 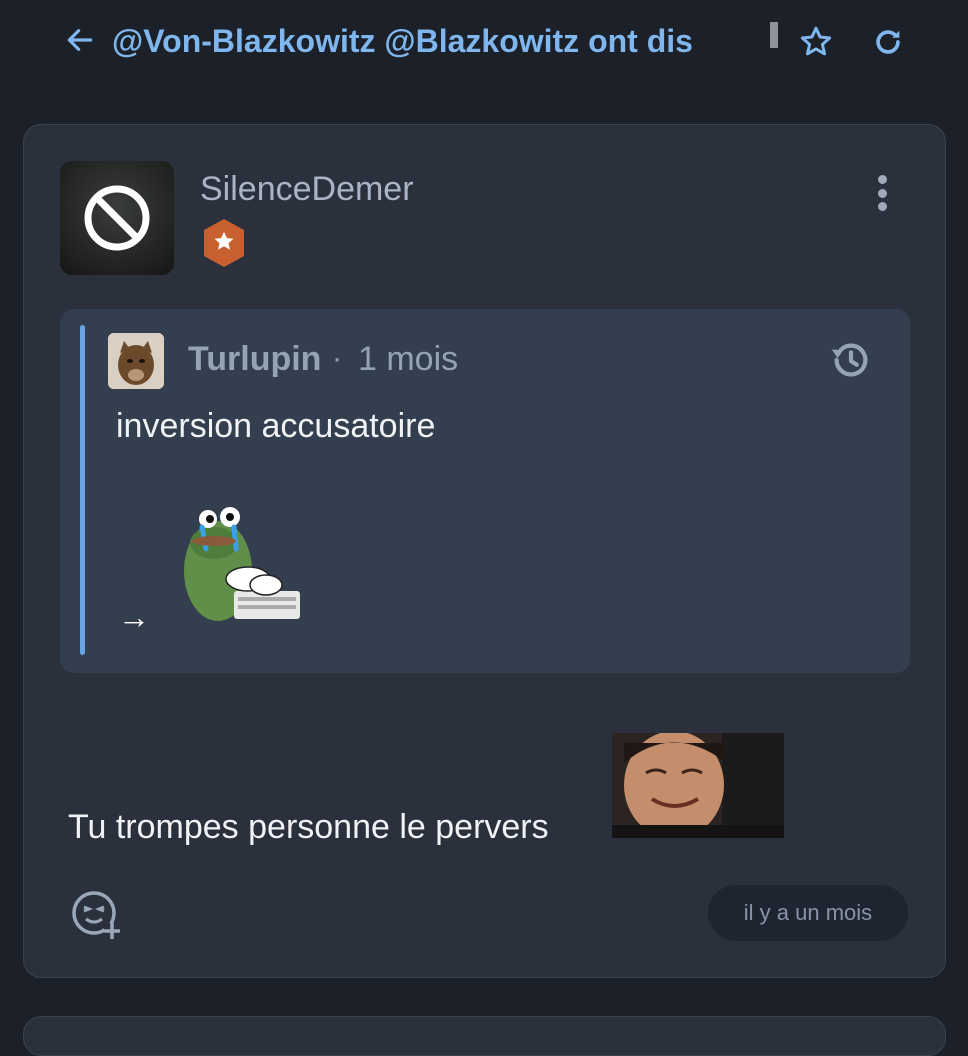 What do you see at coordinates (808, 913) in the screenshot?
I see `post-date: il y a un mois` at bounding box center [808, 913].